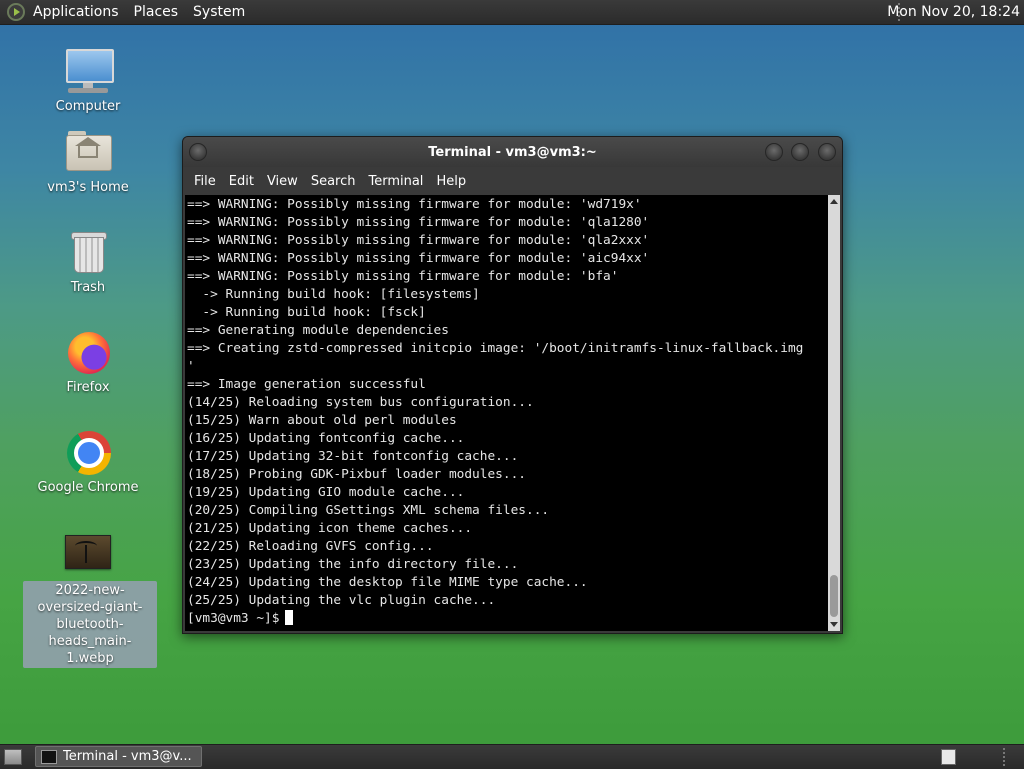 Image resolution: width=1024 pixels, height=769 pixels. Describe the element at coordinates (88, 252) in the screenshot. I see `trash-icon` at that location.